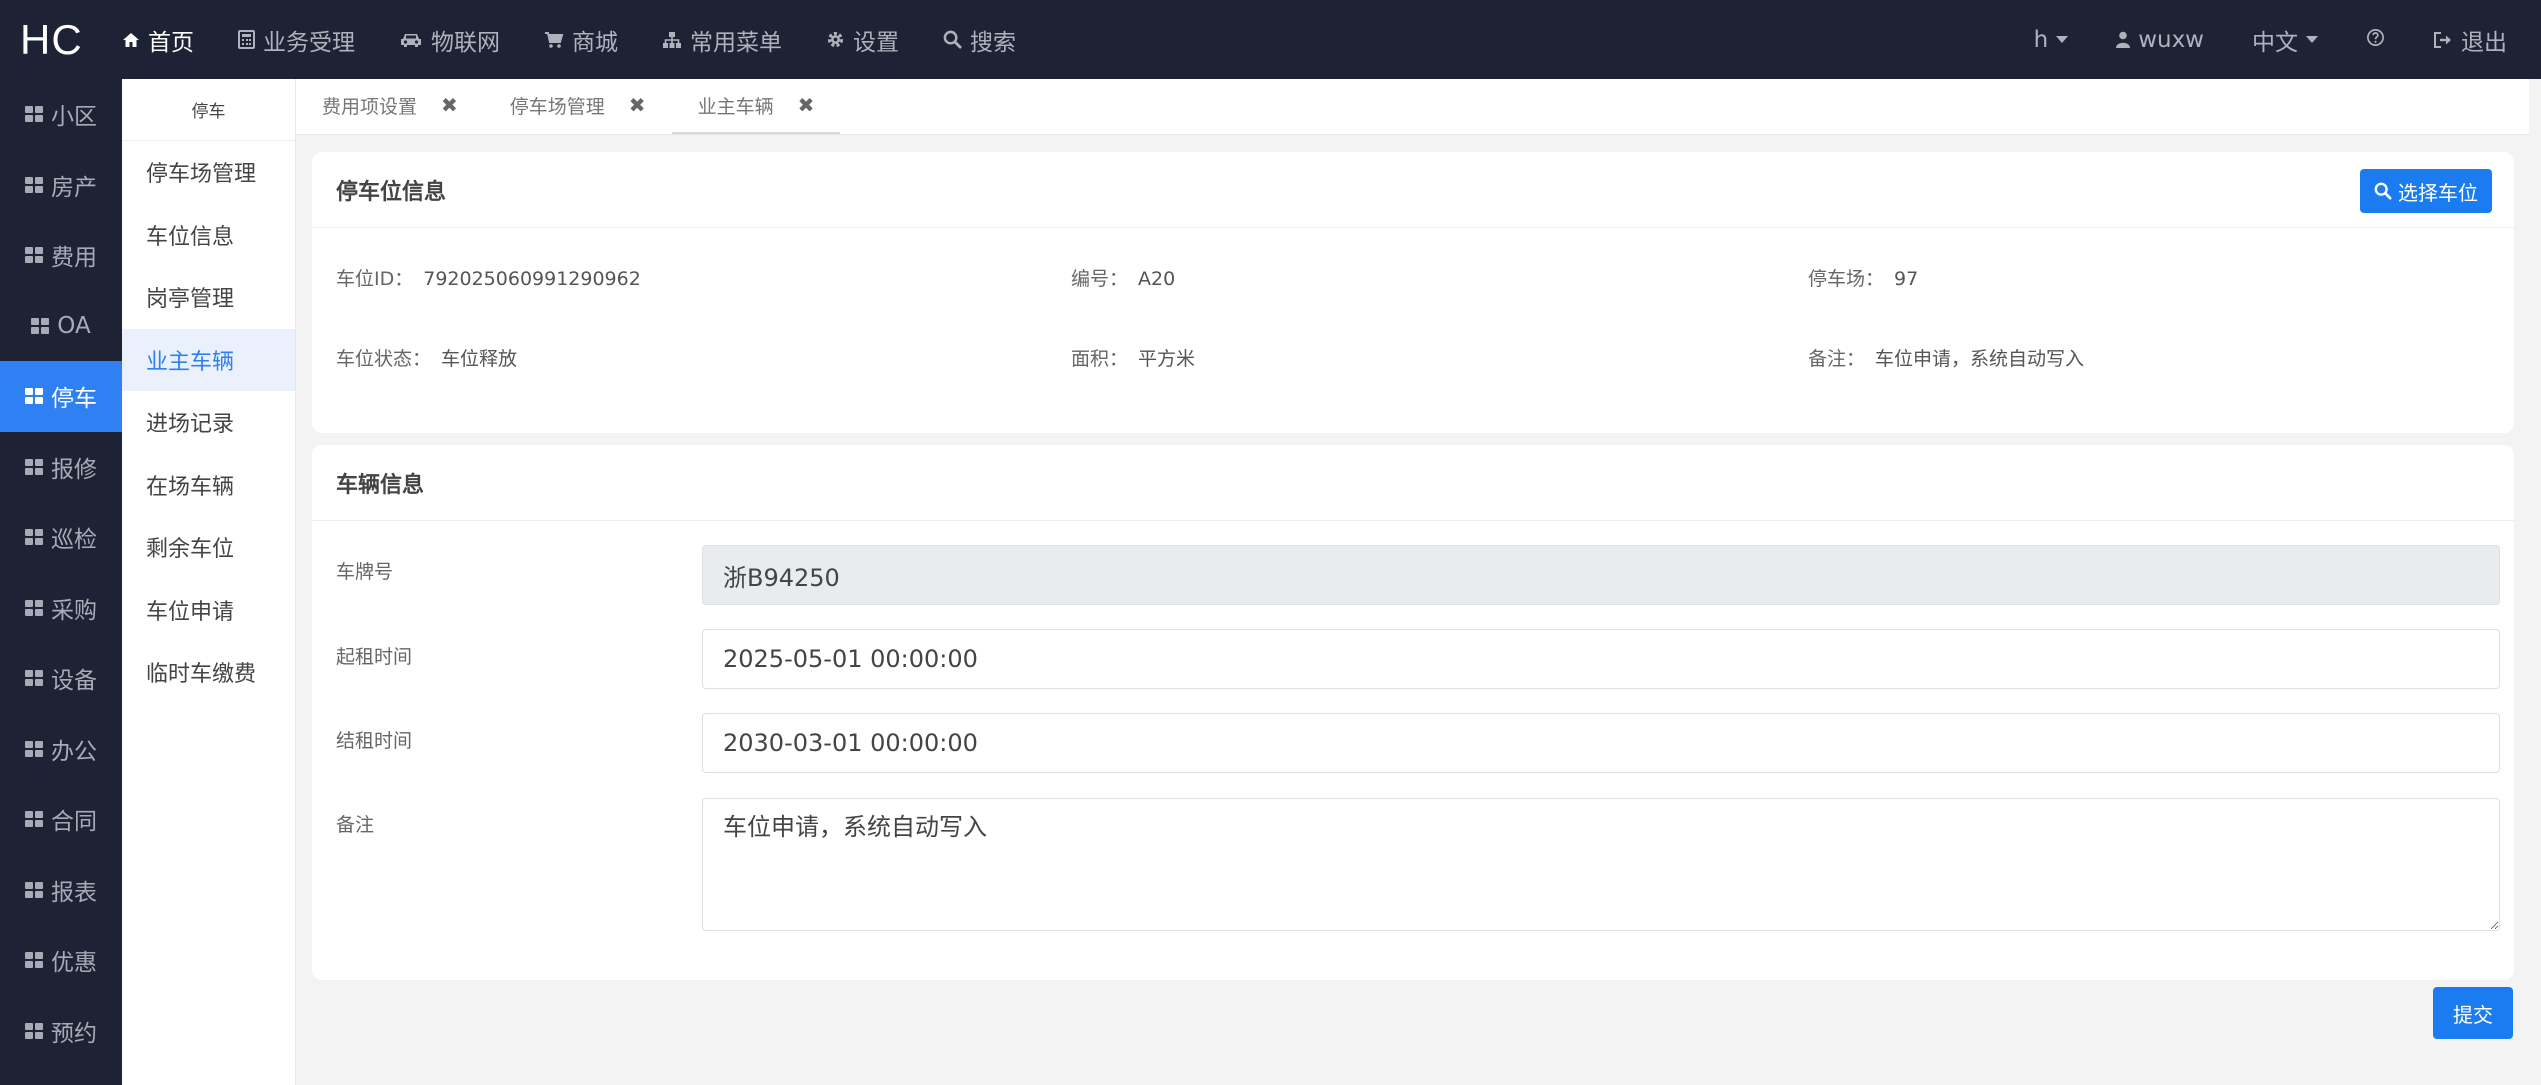 This screenshot has height=1085, width=2541. Describe the element at coordinates (1601, 864) in the screenshot. I see `remark-textarea` at that location.